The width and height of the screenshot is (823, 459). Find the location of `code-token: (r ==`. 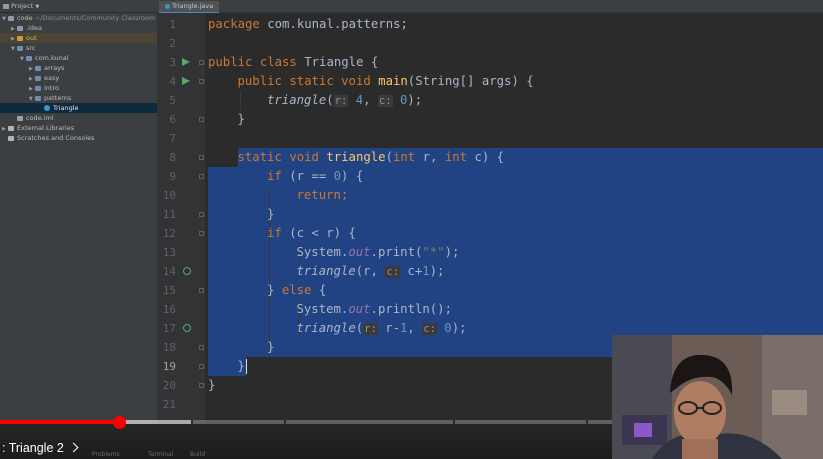

code-token: (r == is located at coordinates (311, 175).